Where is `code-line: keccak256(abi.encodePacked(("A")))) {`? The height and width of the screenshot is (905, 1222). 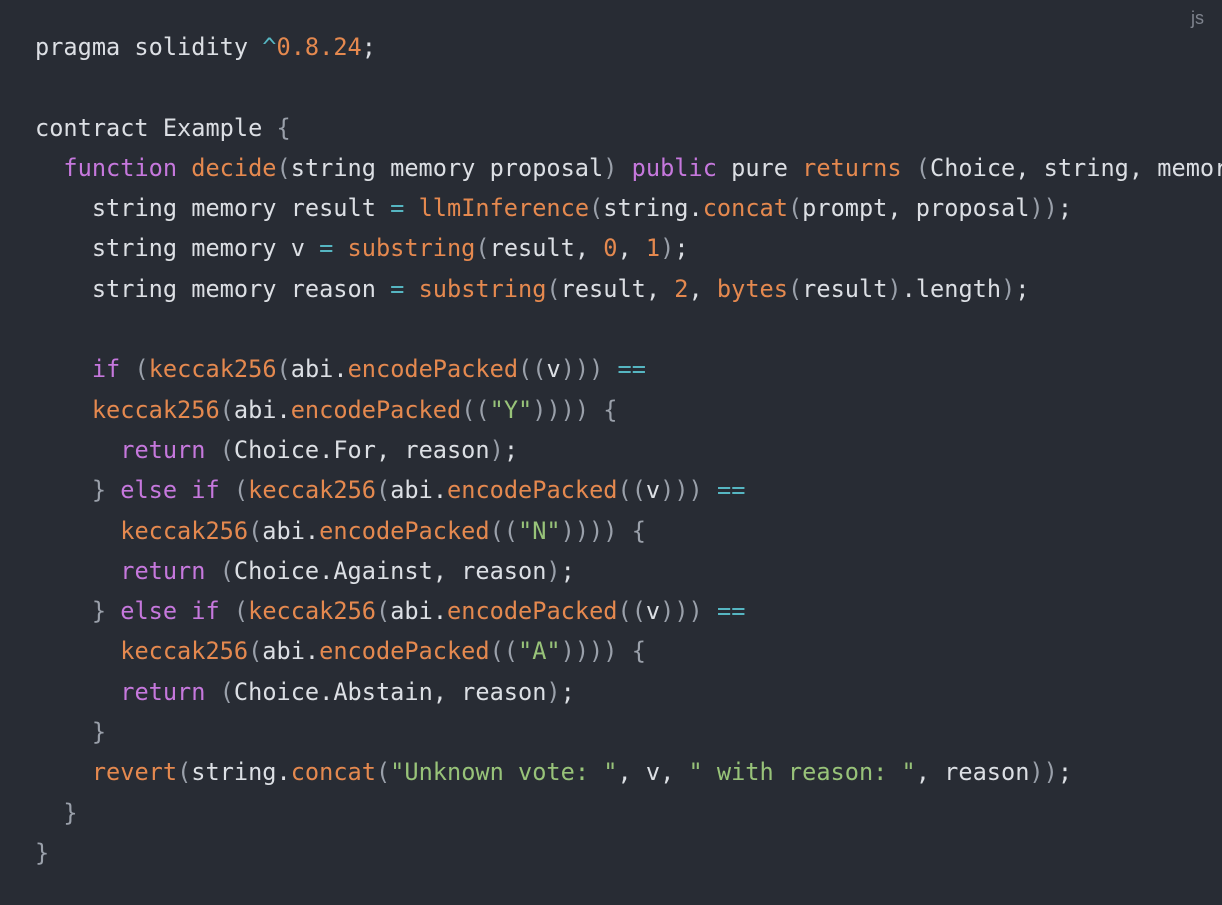
code-line: keccak256(abi.encodePacked(("A")))) { is located at coordinates (628, 651).